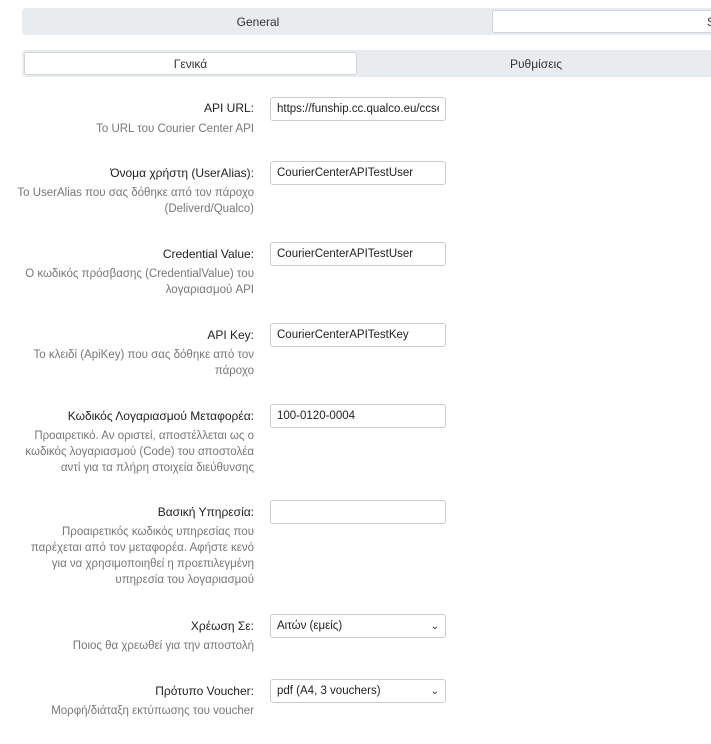  What do you see at coordinates (228, 108) in the screenshot?
I see `api-url-label: API URL:` at bounding box center [228, 108].